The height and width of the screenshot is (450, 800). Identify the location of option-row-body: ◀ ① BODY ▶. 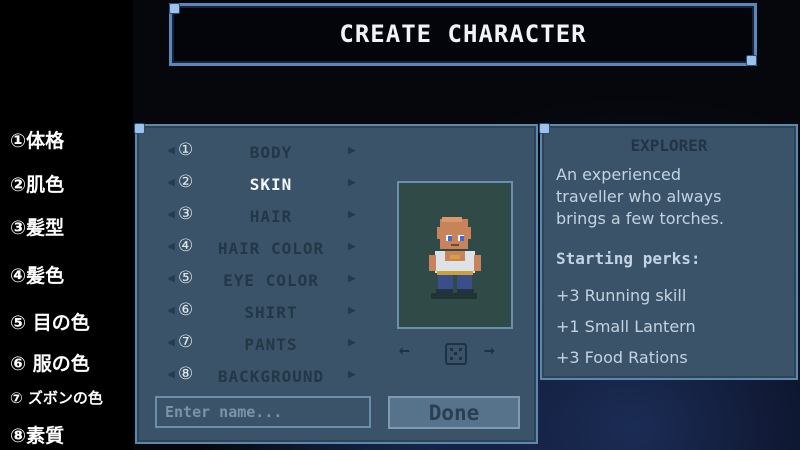
(264, 152).